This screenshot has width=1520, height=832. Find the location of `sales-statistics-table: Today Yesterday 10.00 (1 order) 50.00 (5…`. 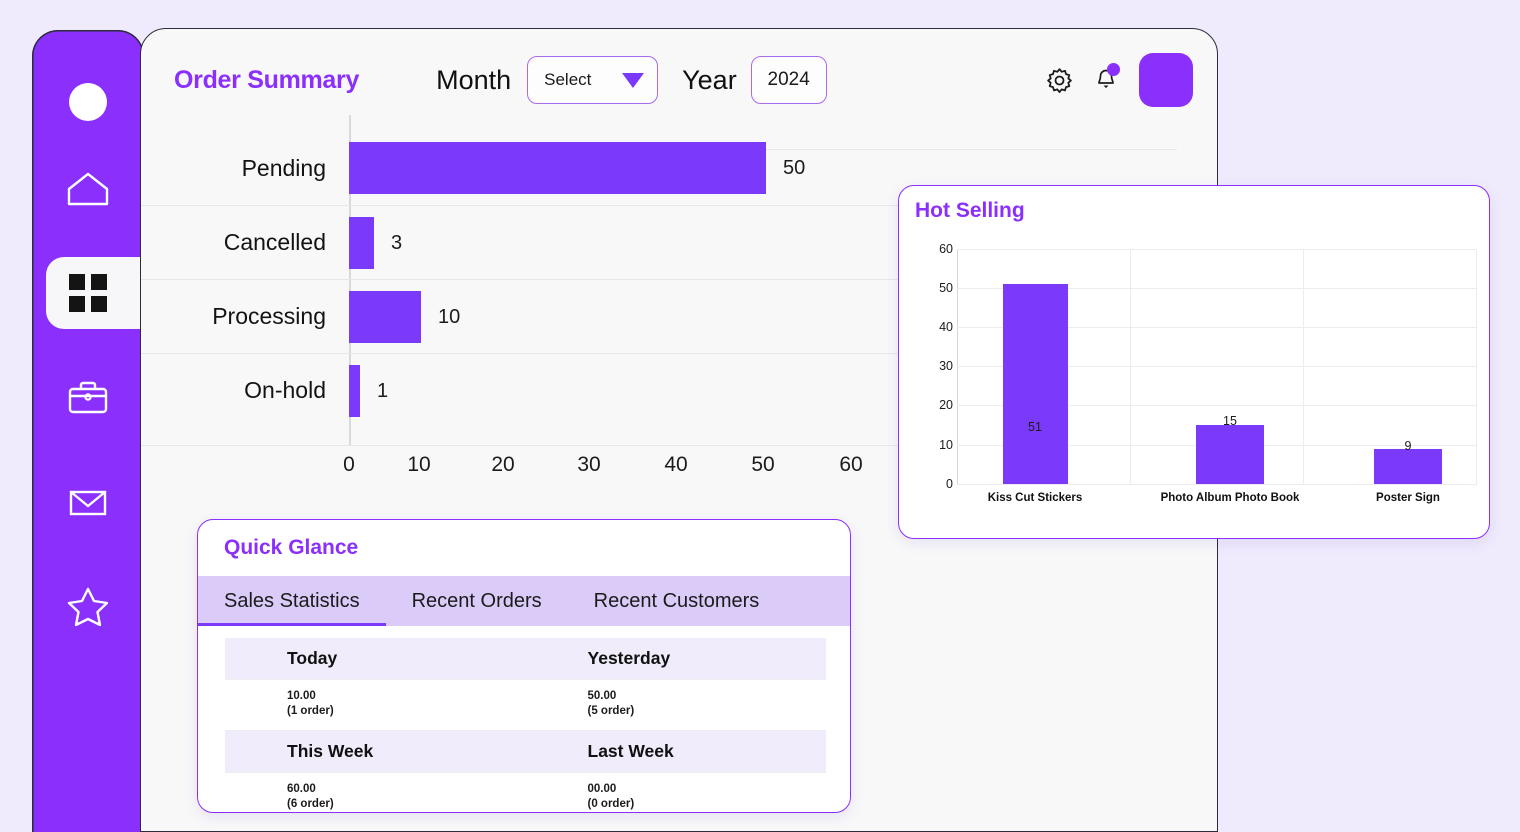

sales-statistics-table: Today Yesterday 10.00 (1 order) 50.00 (5… is located at coordinates (526, 725).